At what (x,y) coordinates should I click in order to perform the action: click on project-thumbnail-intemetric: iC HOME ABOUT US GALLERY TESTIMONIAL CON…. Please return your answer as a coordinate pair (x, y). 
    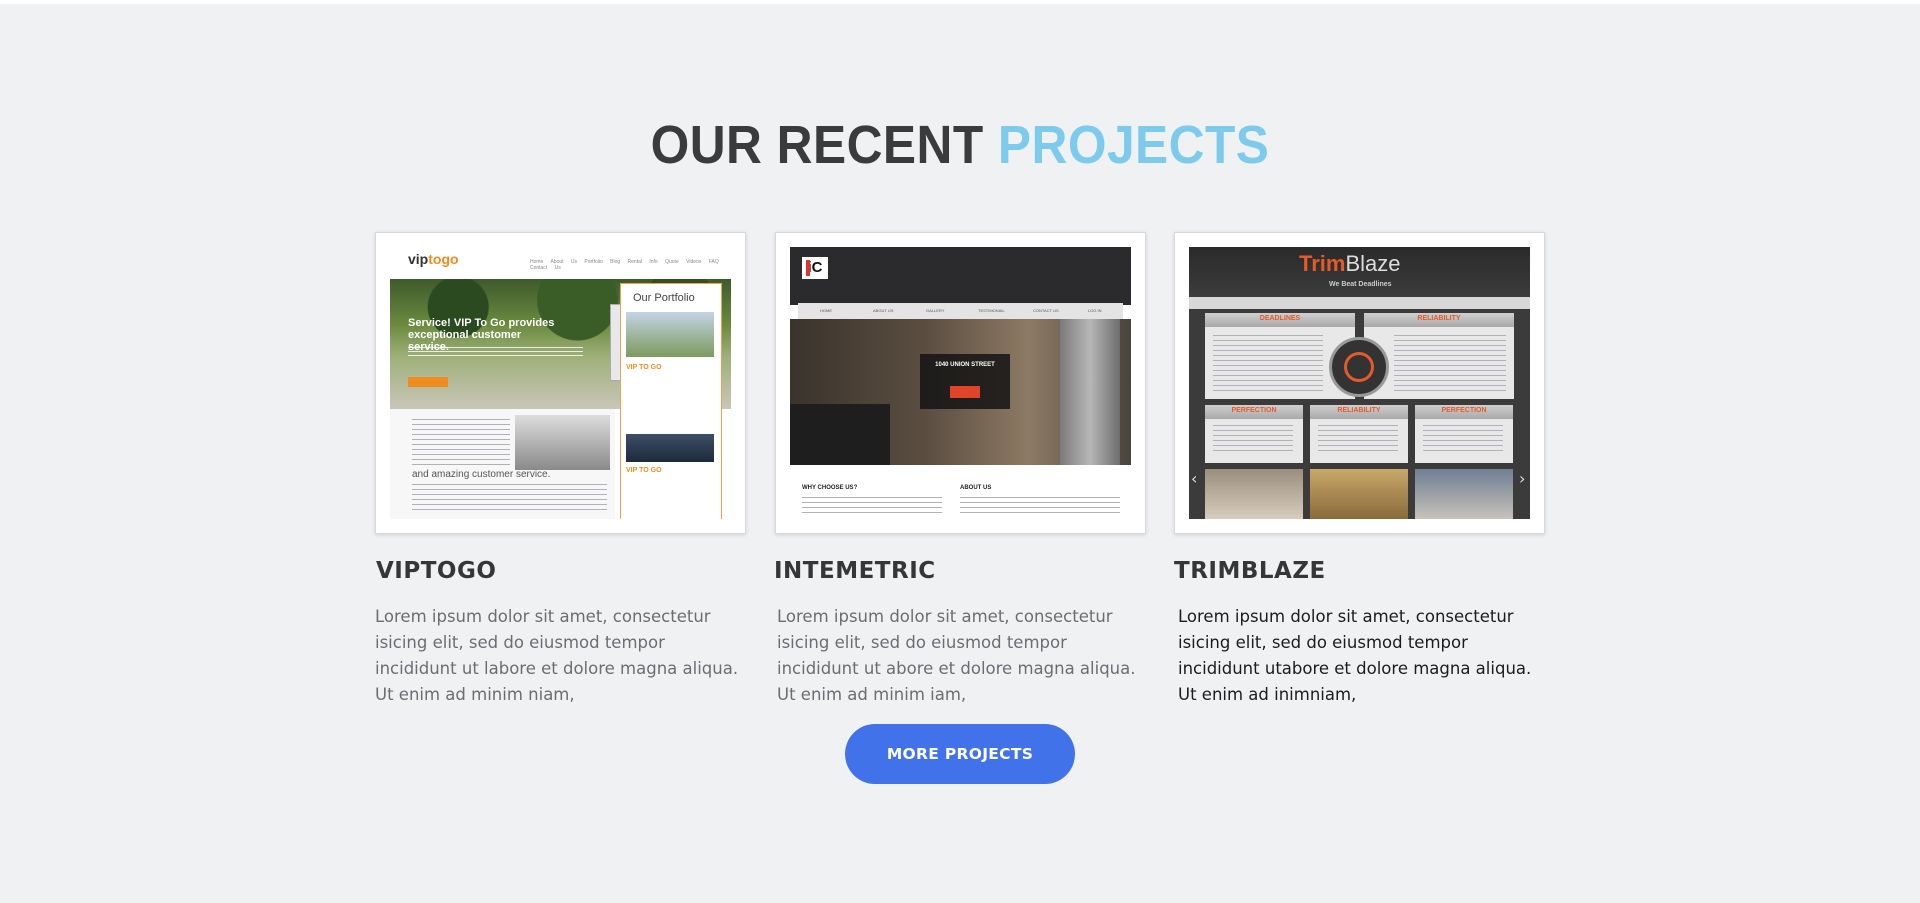
    Looking at the image, I should click on (960, 383).